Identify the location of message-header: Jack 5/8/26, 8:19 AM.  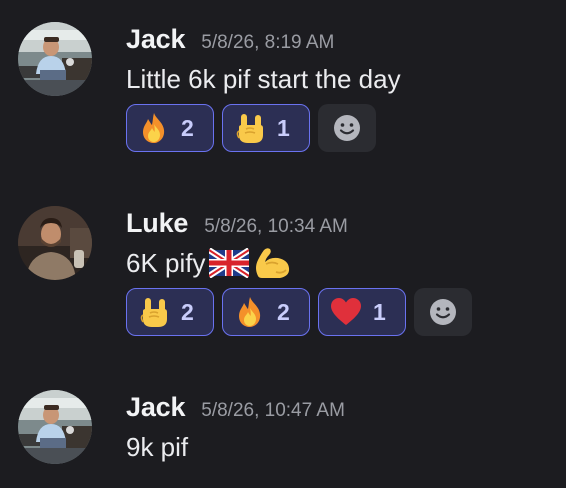
(230, 40).